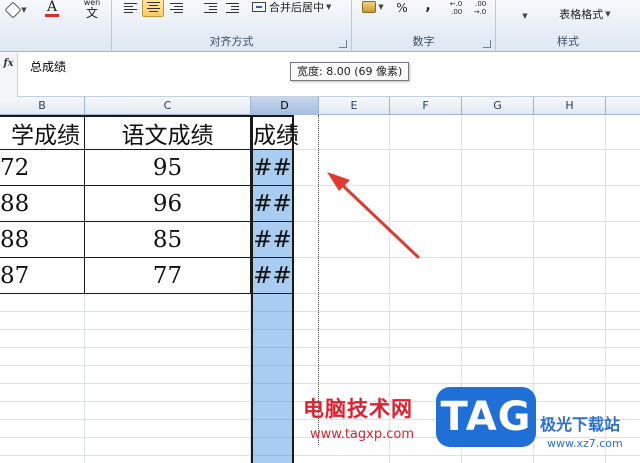  What do you see at coordinates (580, 424) in the screenshot?
I see `watermark-site-name: 极光下载站` at bounding box center [580, 424].